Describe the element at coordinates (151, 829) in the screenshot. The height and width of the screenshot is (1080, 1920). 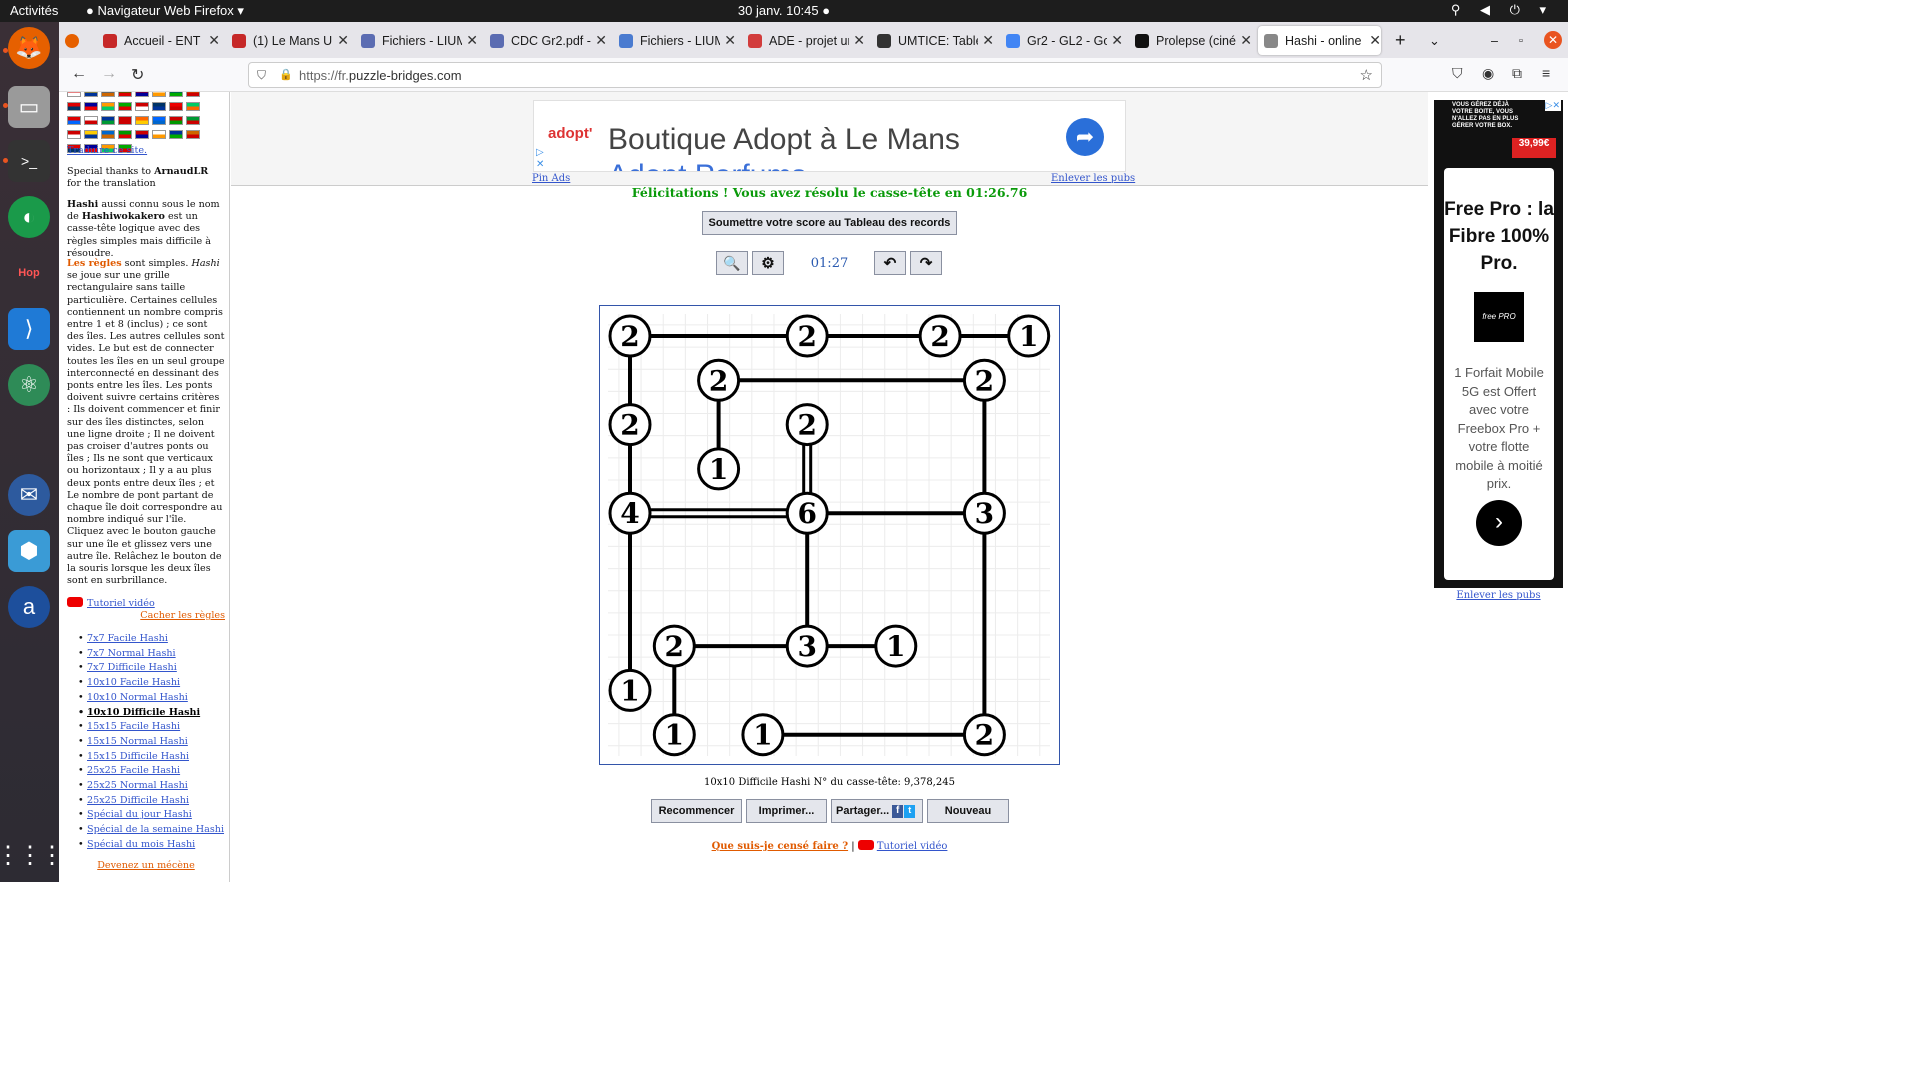
I see `level-link: Spécial de la semaine Hashi` at that location.